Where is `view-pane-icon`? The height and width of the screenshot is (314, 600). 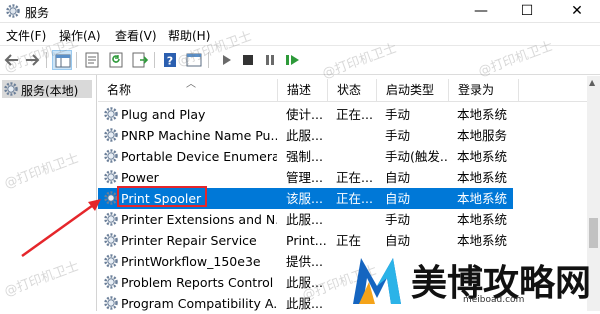 view-pane-icon is located at coordinates (194, 60).